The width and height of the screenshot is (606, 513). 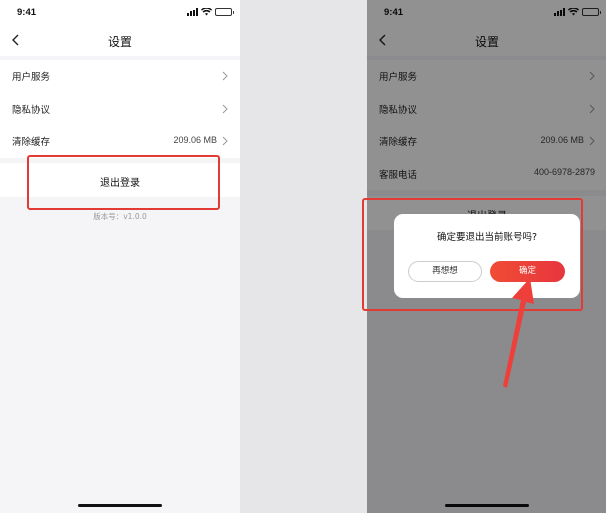 I want to click on list-item-label: 用户服务, so click(x=31, y=77).